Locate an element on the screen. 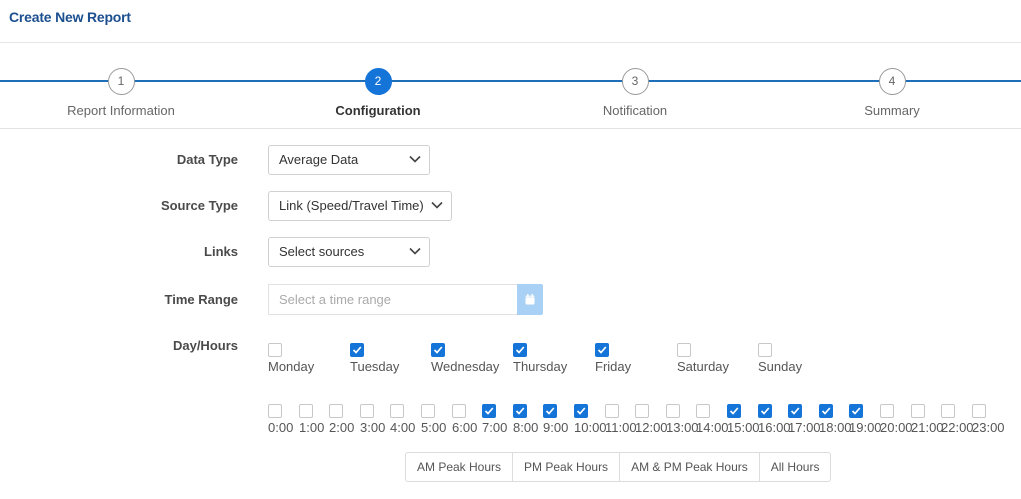  hour-label: 15:00 is located at coordinates (743, 427).